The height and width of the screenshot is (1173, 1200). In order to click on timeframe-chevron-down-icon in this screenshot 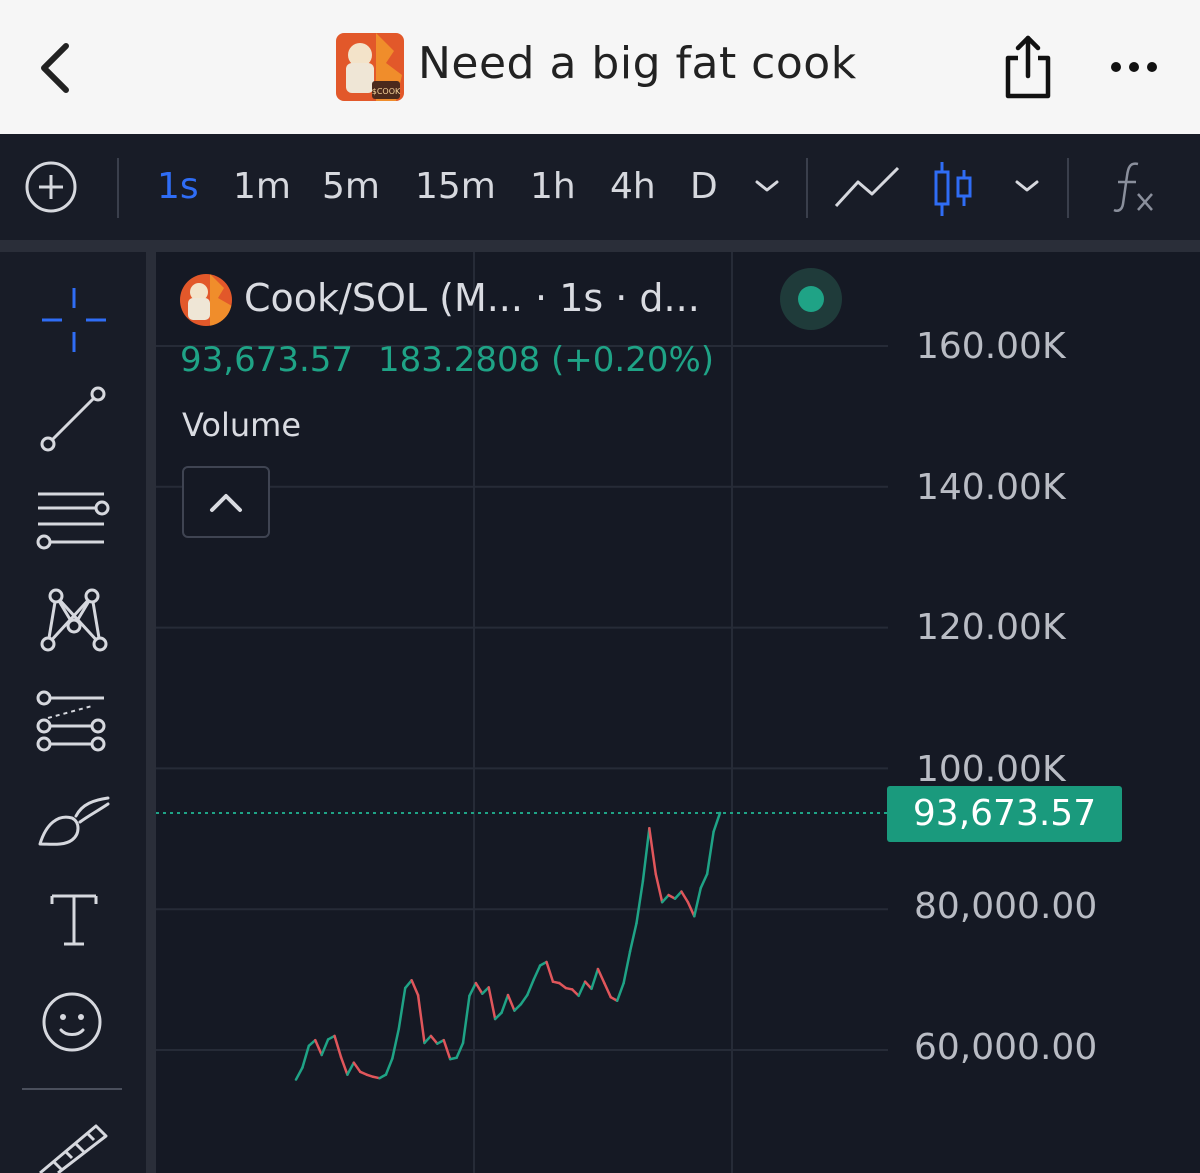, I will do `click(767, 186)`.